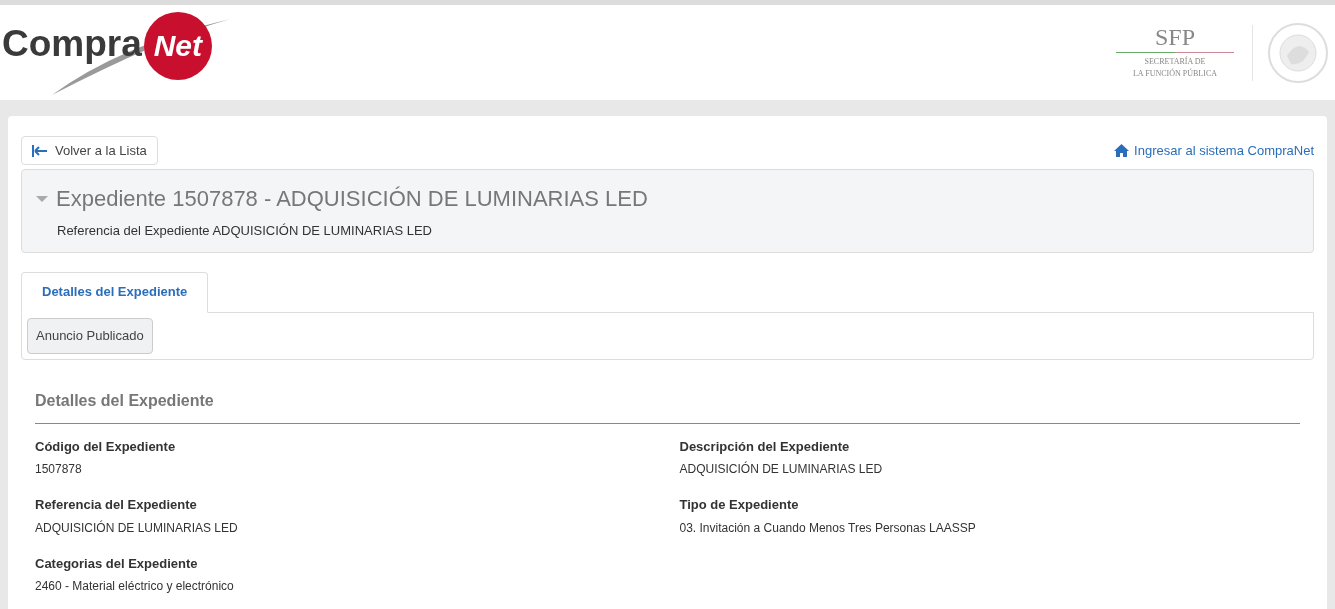 This screenshot has height=609, width=1335. Describe the element at coordinates (135, 586) in the screenshot. I see `field-value: 2460 - Material eléctrico y electrónico` at that location.